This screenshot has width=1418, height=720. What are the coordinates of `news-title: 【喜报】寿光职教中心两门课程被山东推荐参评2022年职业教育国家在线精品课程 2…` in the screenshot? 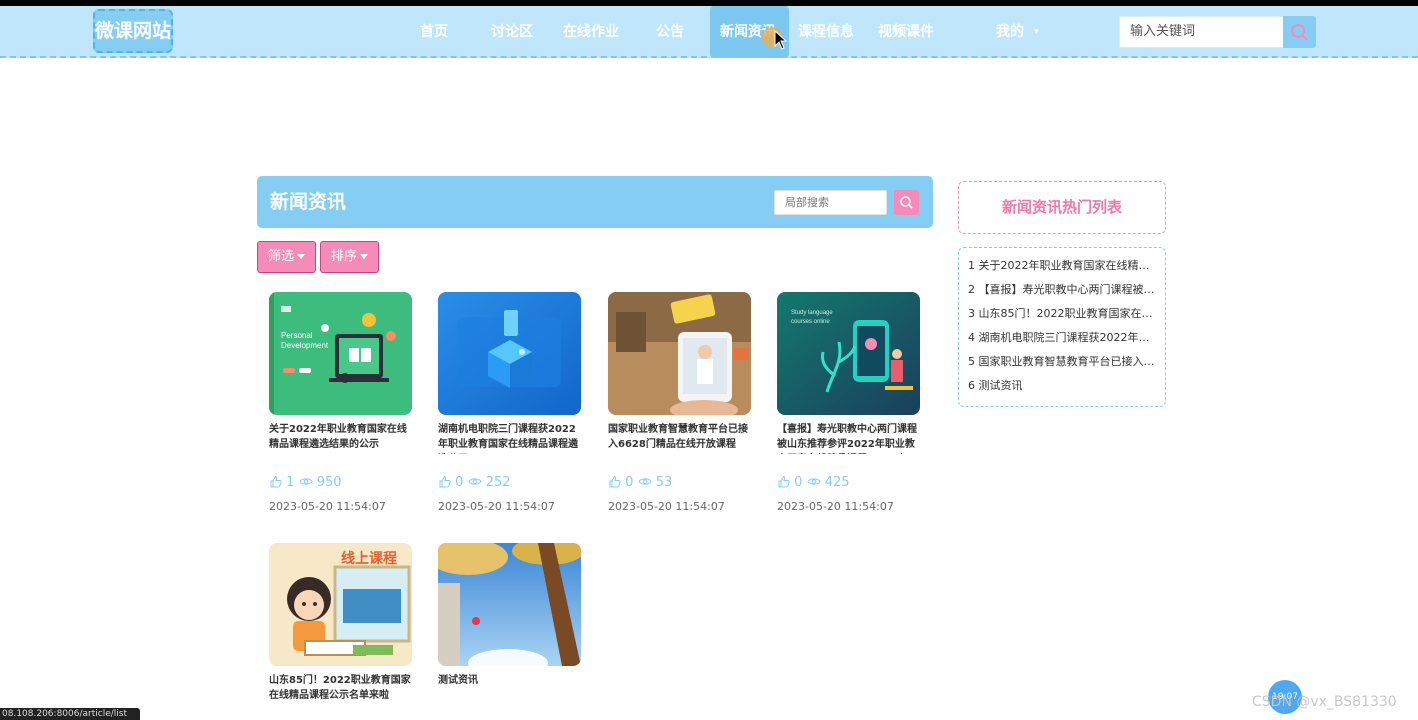 It's located at (848, 438).